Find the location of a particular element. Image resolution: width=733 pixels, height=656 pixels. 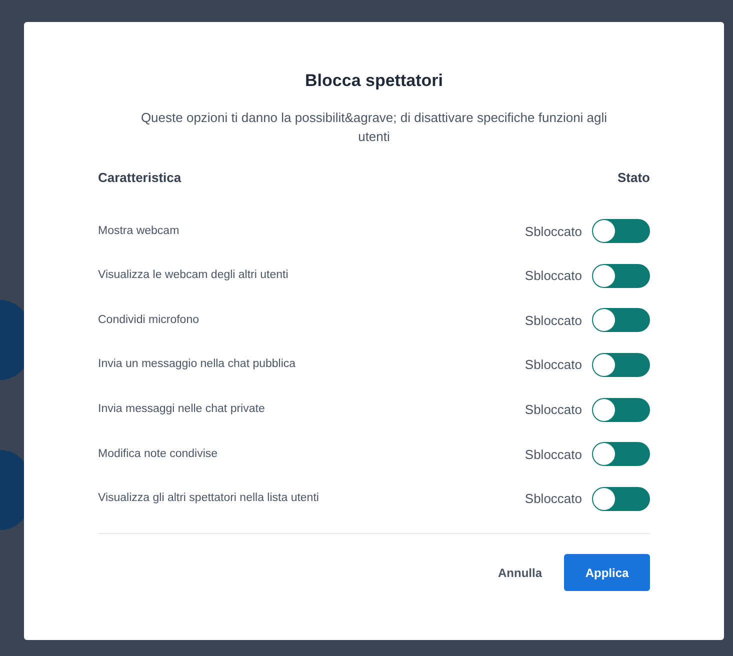

column-header: Stato is located at coordinates (634, 177).